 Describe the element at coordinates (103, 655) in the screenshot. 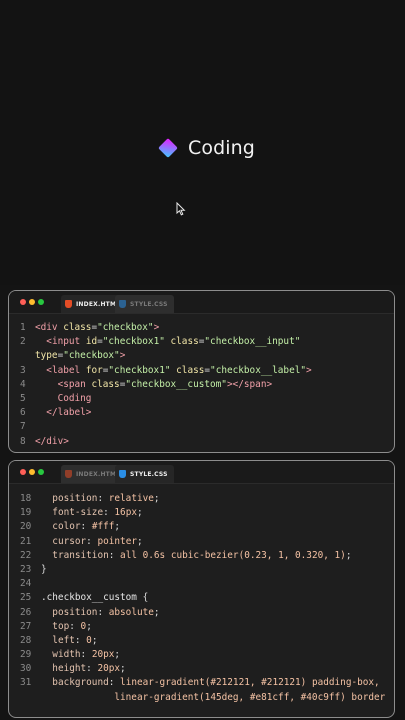

I see `code-token: 20px` at that location.